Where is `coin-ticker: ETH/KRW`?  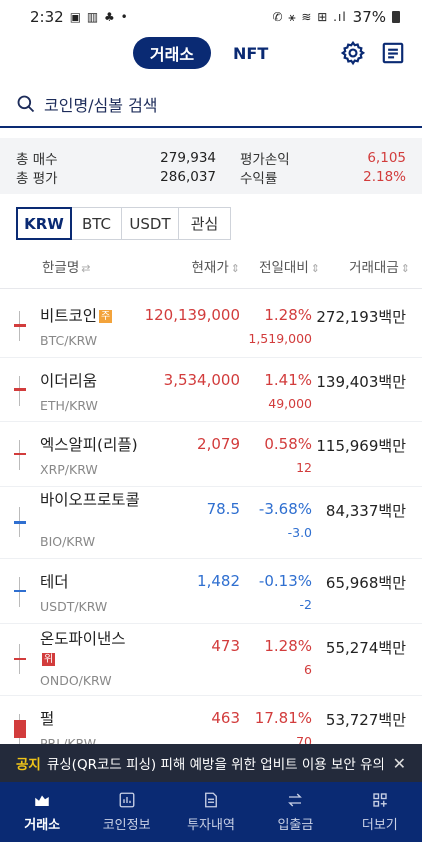
coin-ticker: ETH/KRW is located at coordinates (69, 405).